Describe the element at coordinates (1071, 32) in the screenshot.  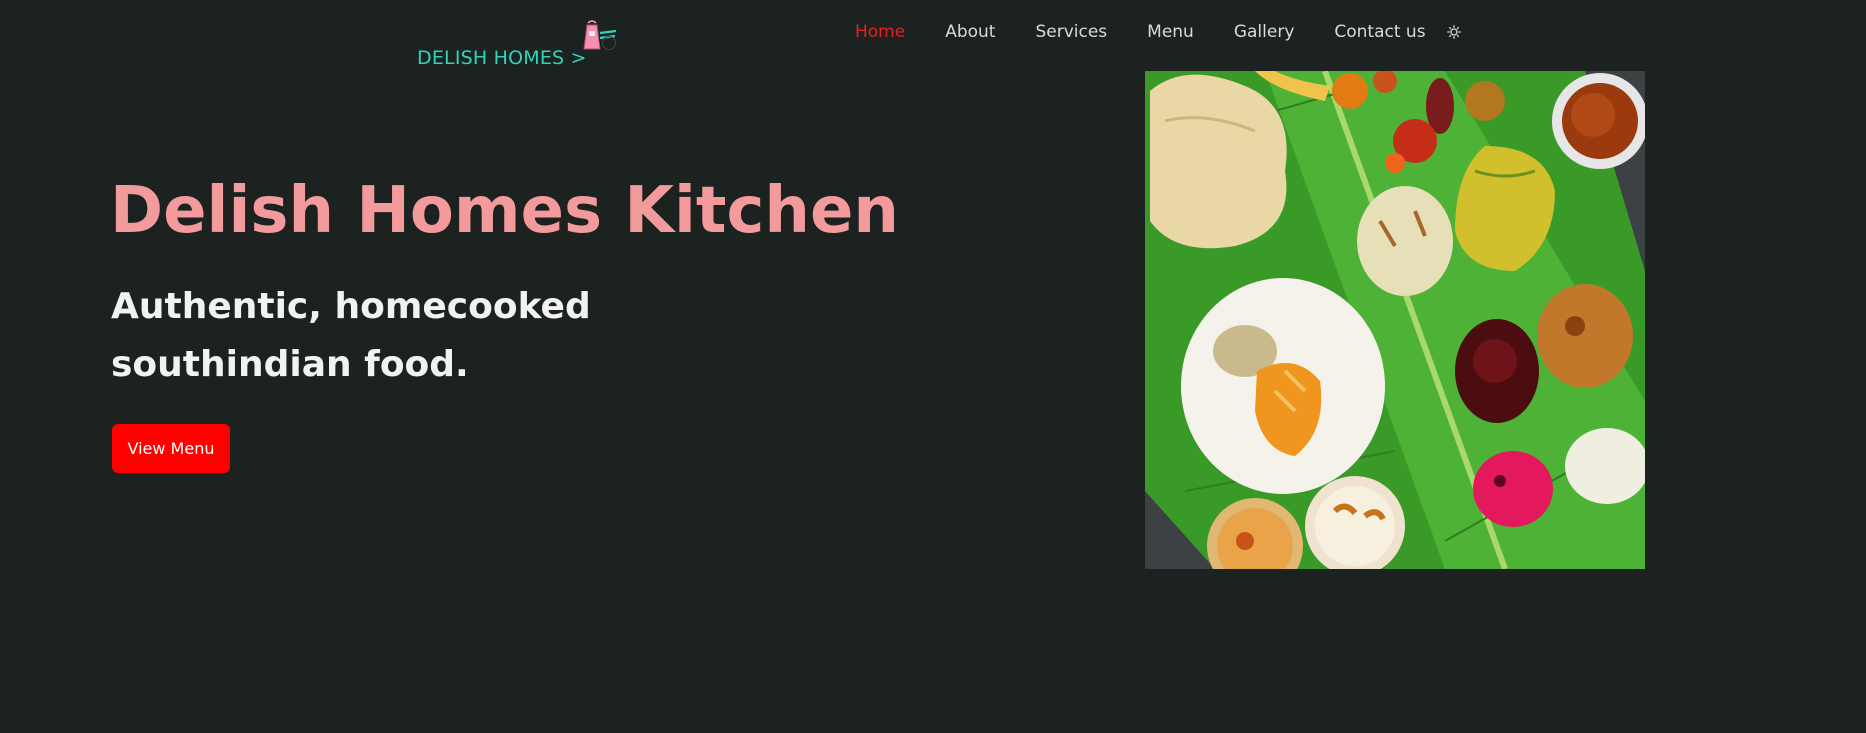
I see `nav-link-services: Services` at that location.